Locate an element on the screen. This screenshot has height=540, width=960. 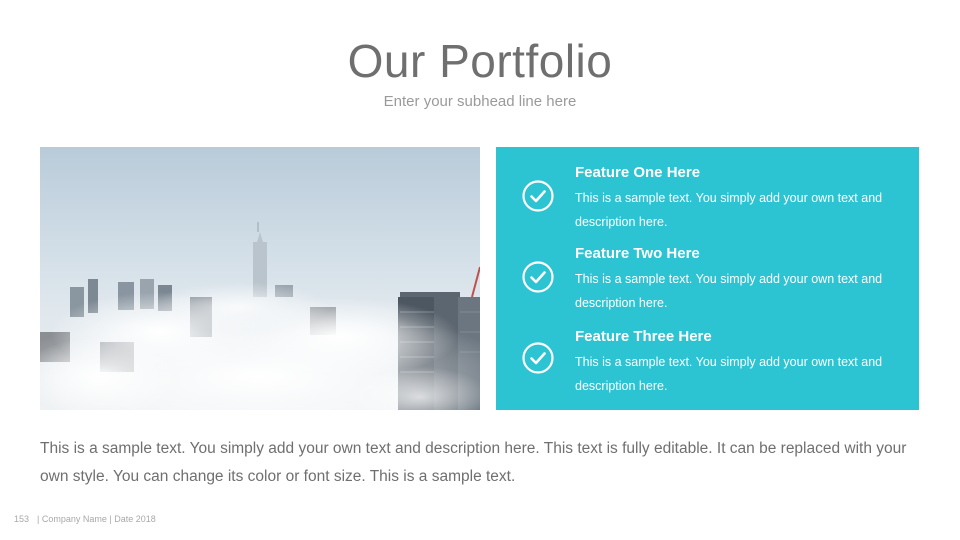
feature-title: Feature Two Here is located at coordinates (637, 253).